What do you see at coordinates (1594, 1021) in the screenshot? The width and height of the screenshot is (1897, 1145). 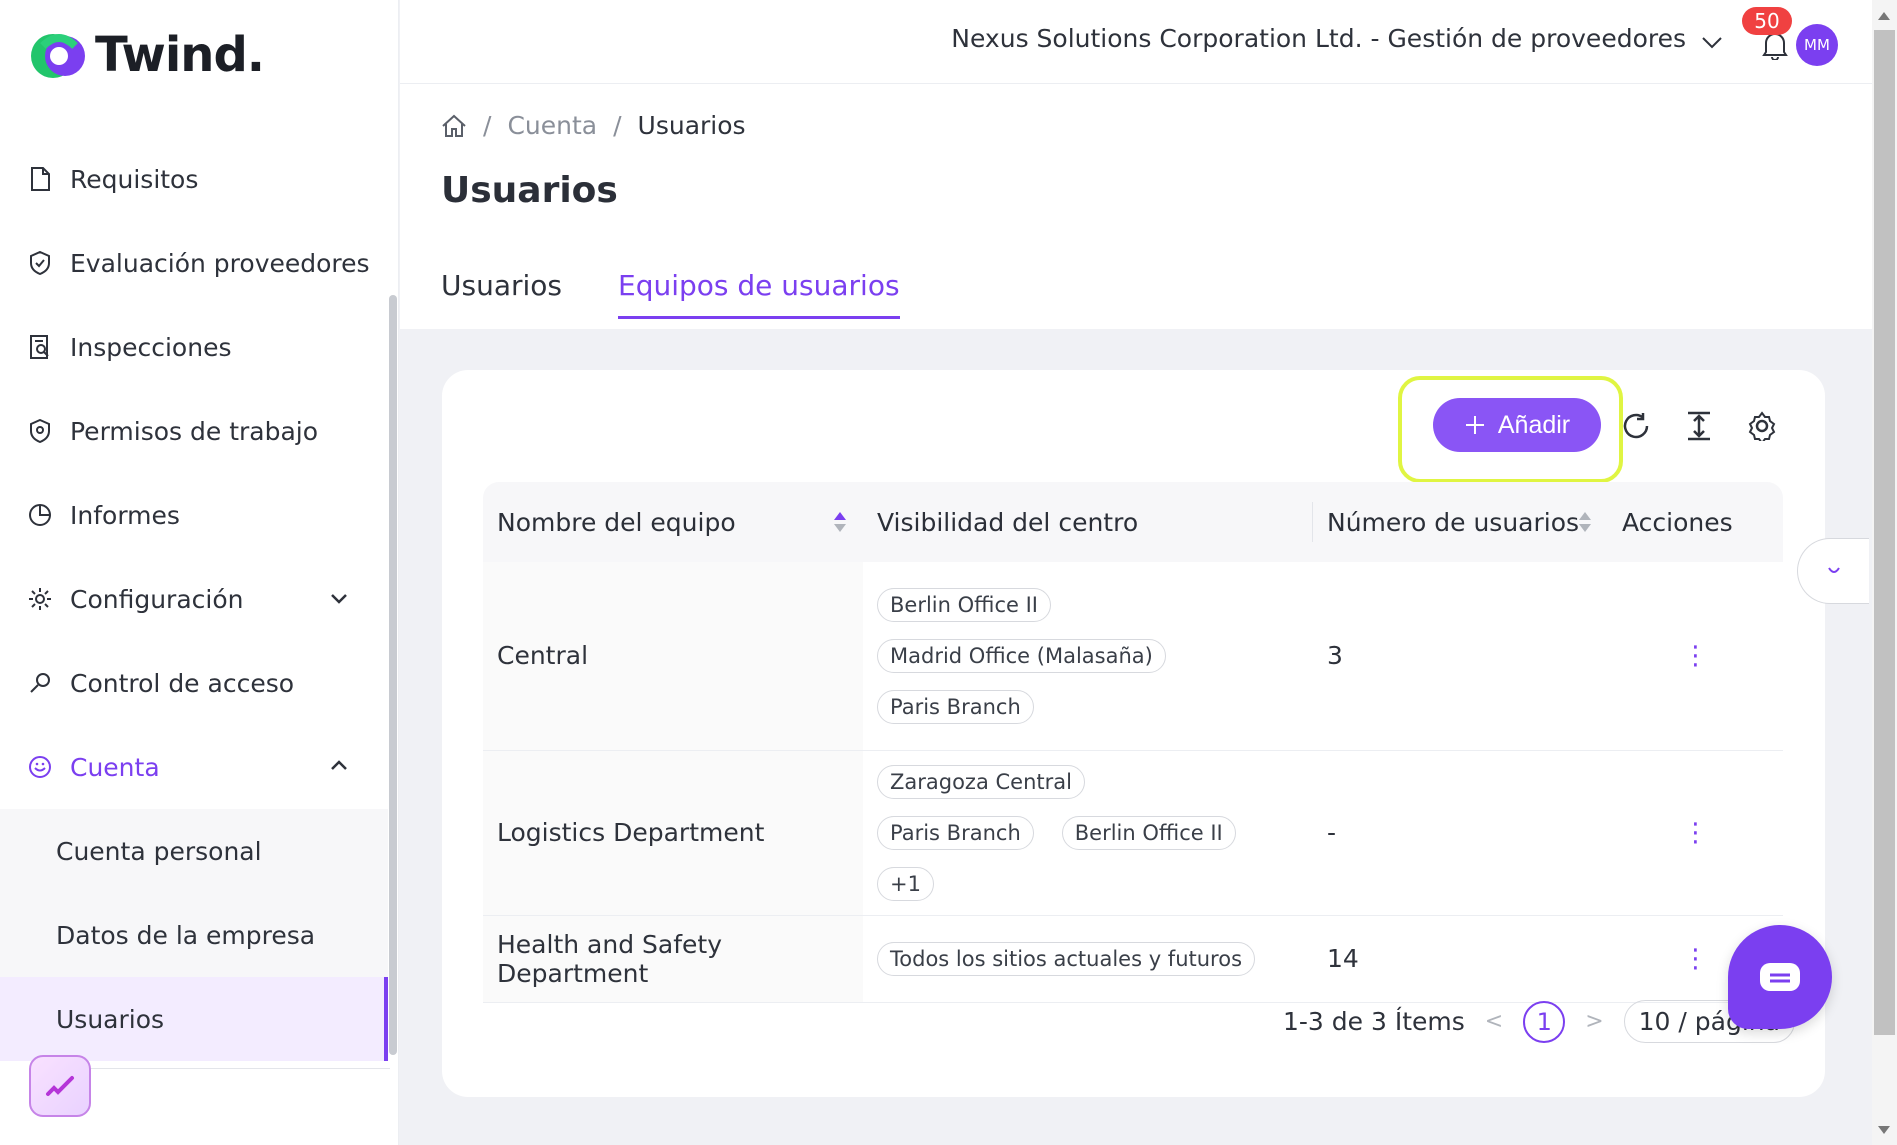 I see `next-page-button: >` at bounding box center [1594, 1021].